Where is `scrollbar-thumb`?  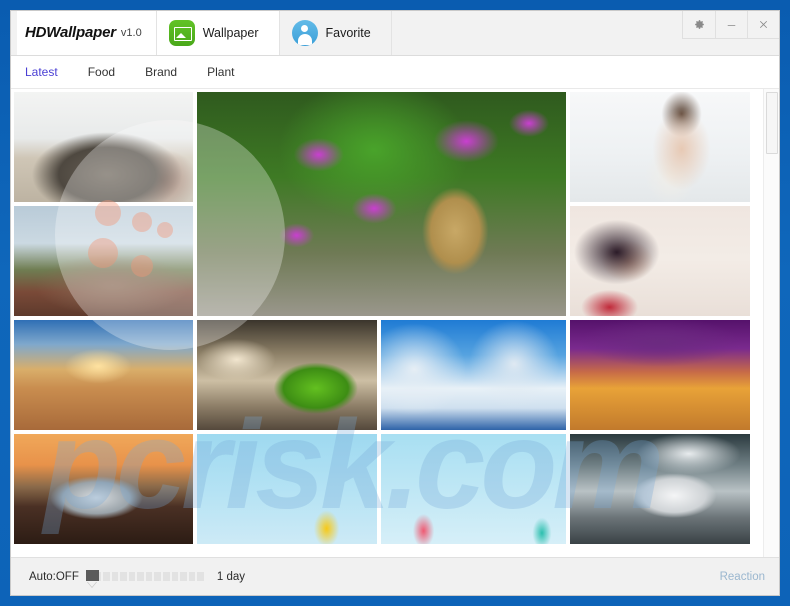
scrollbar-thumb is located at coordinates (772, 123).